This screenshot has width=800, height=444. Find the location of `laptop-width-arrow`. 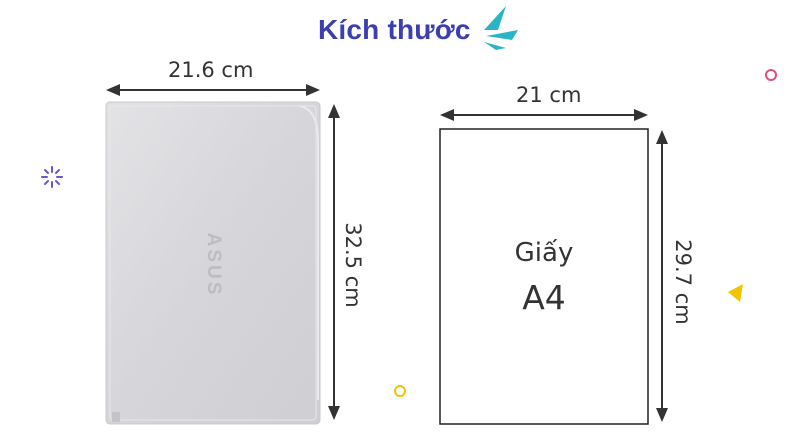

laptop-width-arrow is located at coordinates (213, 90).